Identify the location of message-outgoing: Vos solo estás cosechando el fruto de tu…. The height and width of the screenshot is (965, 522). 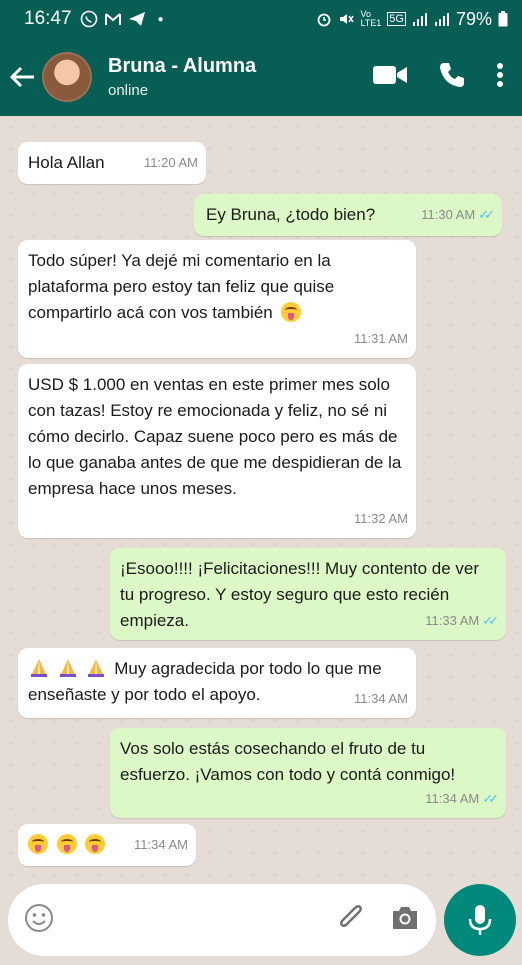
(308, 773).